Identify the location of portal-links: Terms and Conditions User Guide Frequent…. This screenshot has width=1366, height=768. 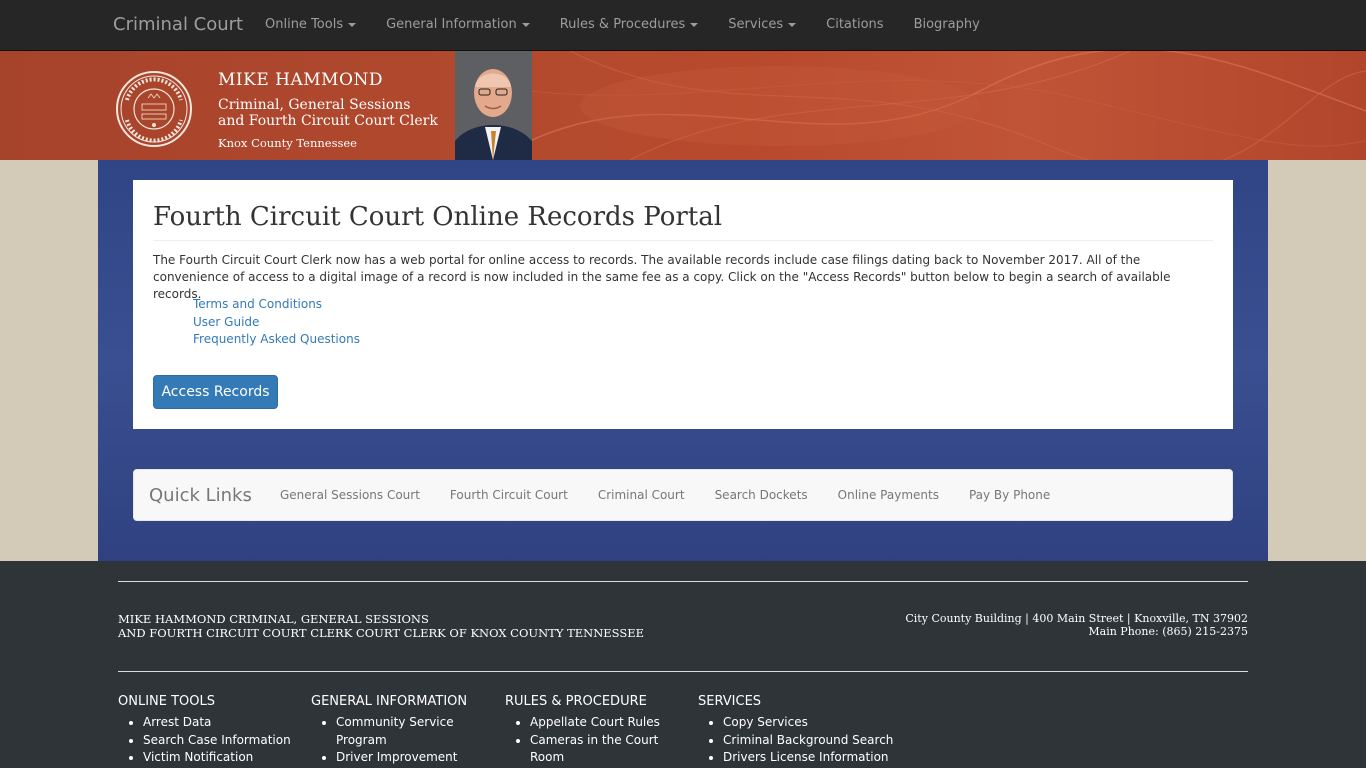
(276, 322).